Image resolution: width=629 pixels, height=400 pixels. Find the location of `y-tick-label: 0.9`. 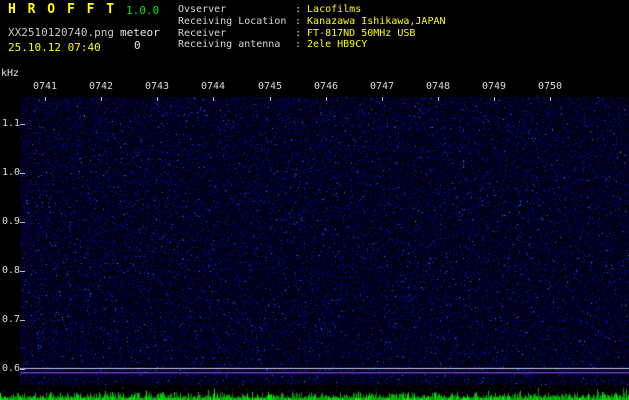

y-tick-label: 0.9 is located at coordinates (11, 221).